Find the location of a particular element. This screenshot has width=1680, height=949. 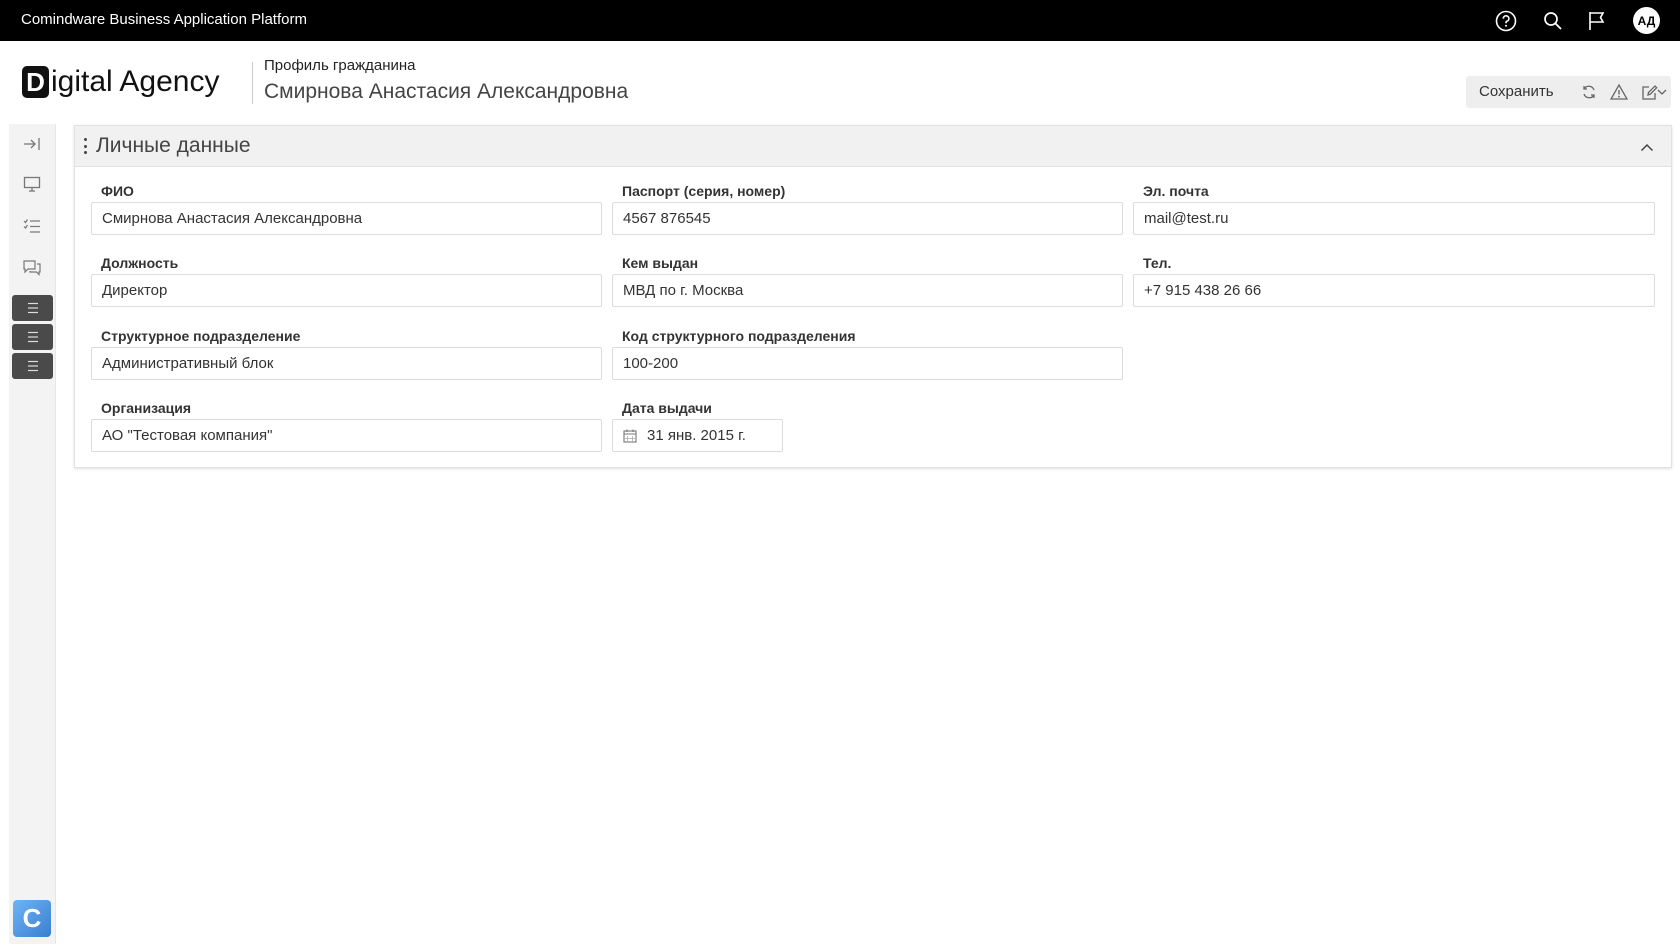

left-sidebar: C is located at coordinates (32, 534).